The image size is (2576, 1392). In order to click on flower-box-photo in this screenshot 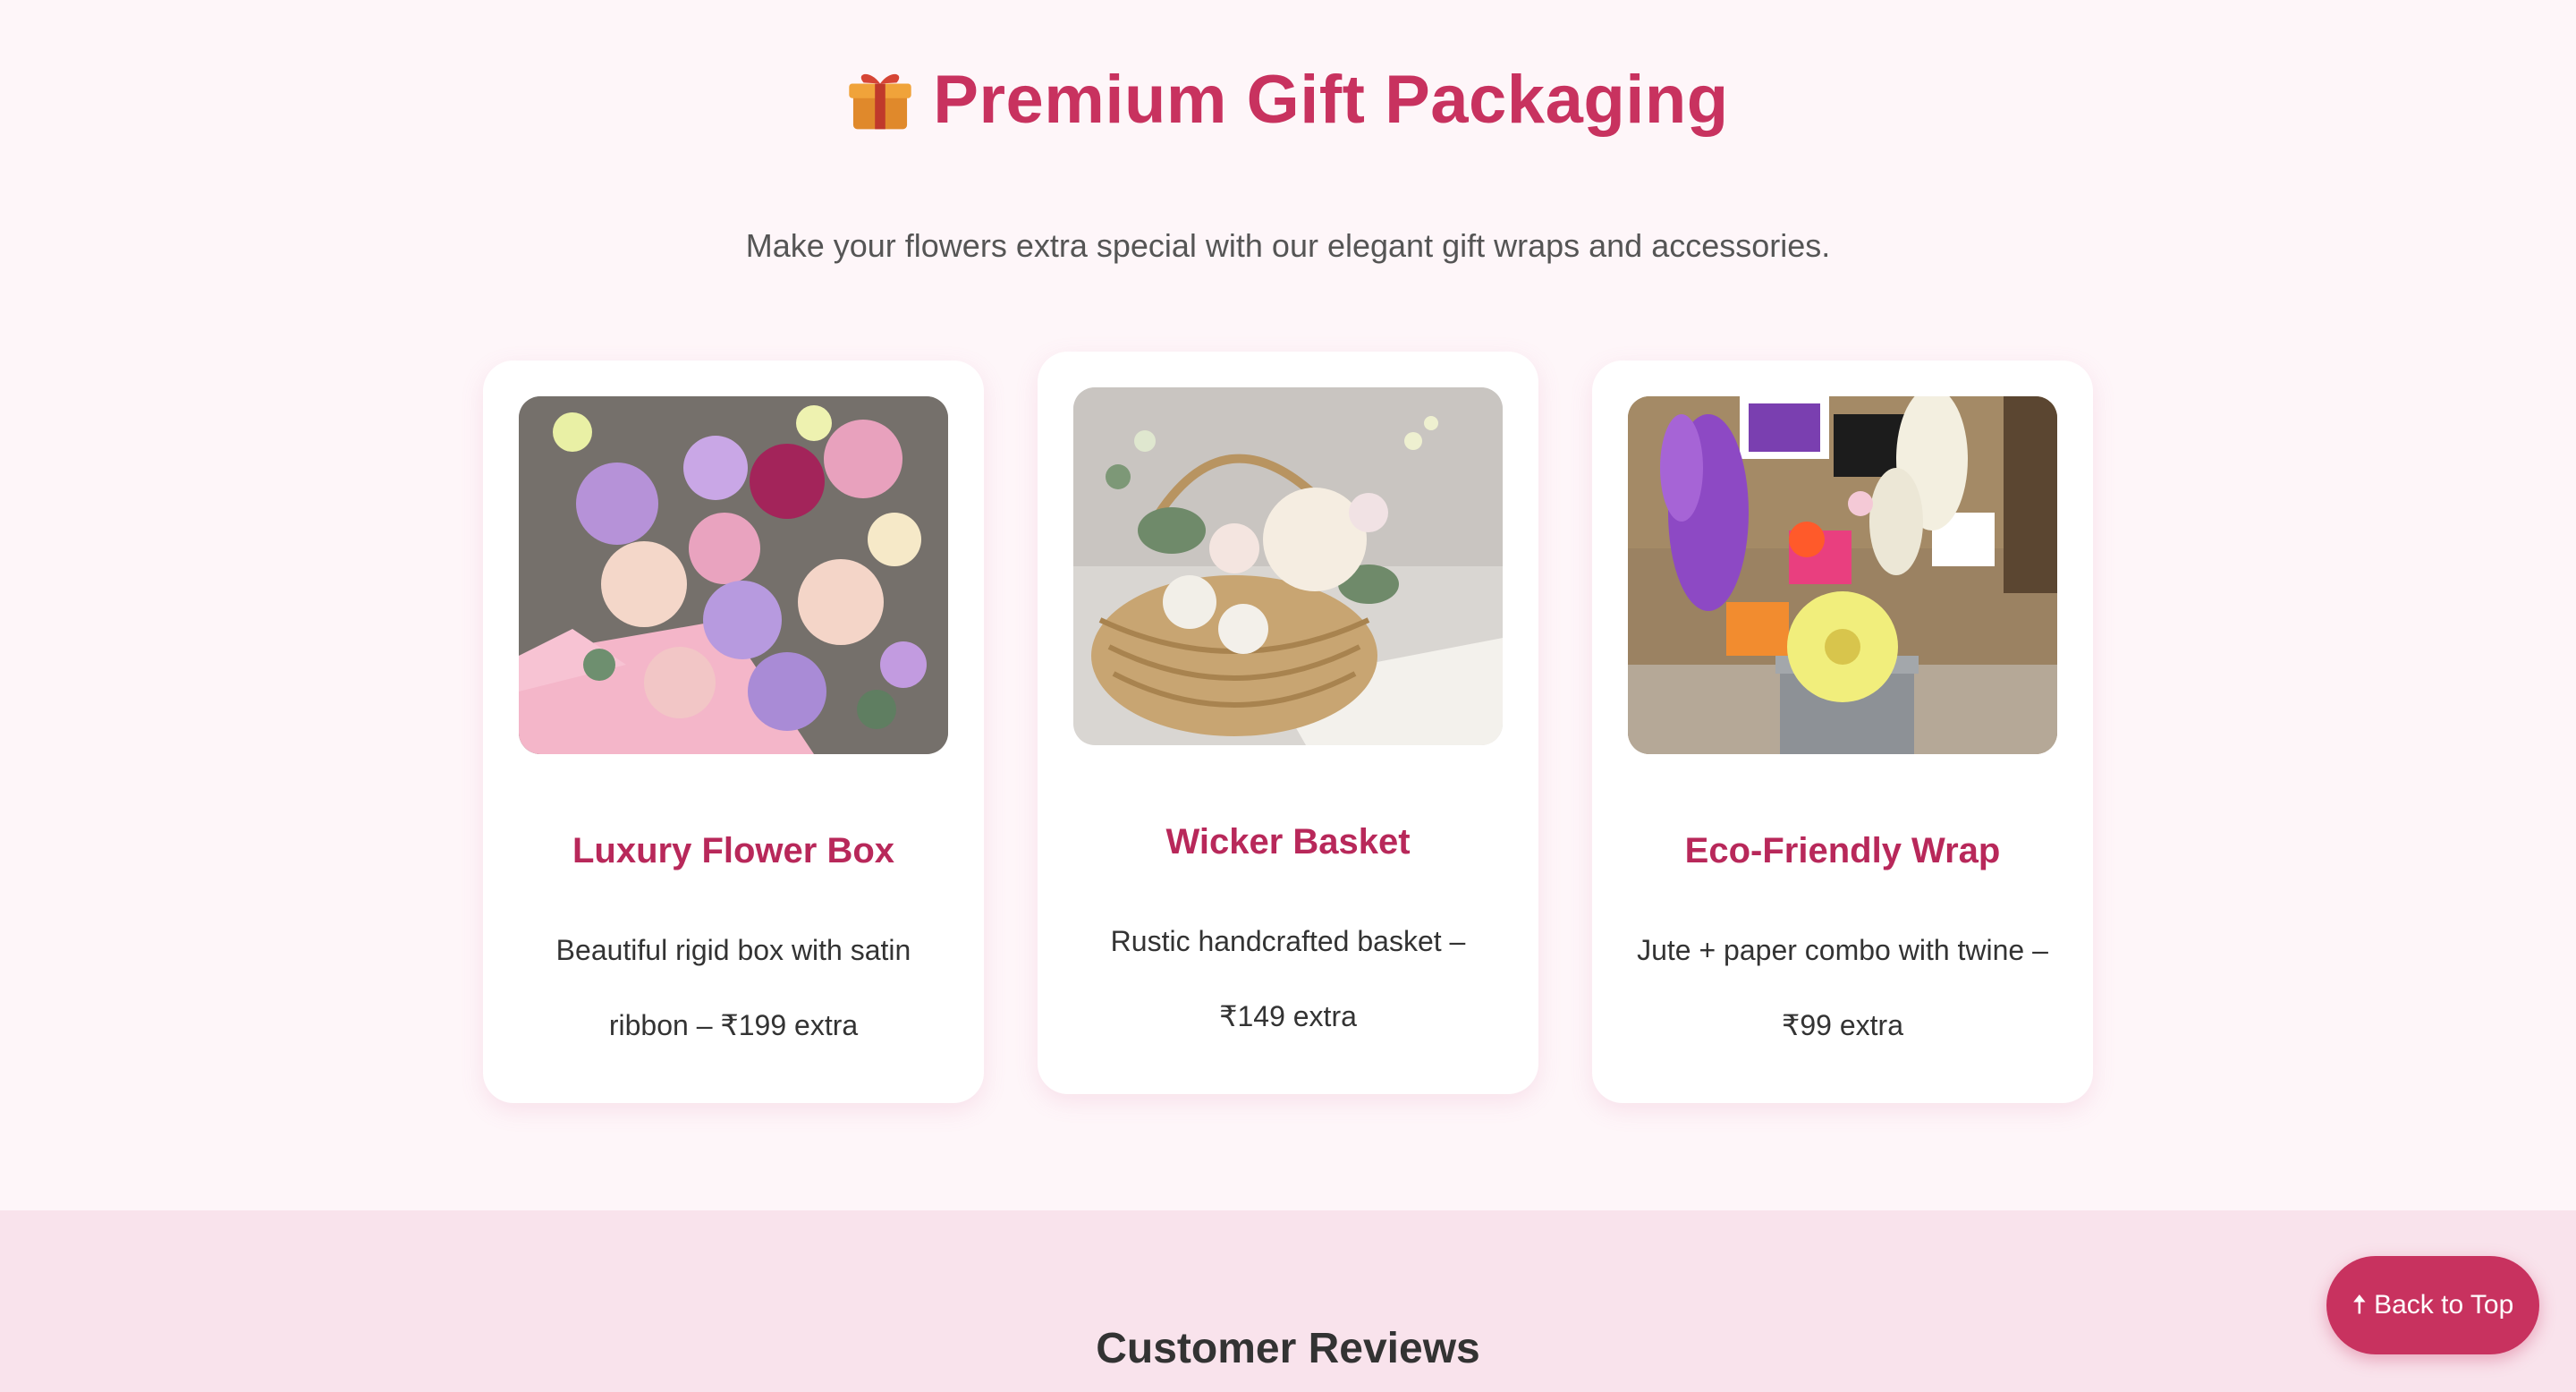, I will do `click(733, 575)`.